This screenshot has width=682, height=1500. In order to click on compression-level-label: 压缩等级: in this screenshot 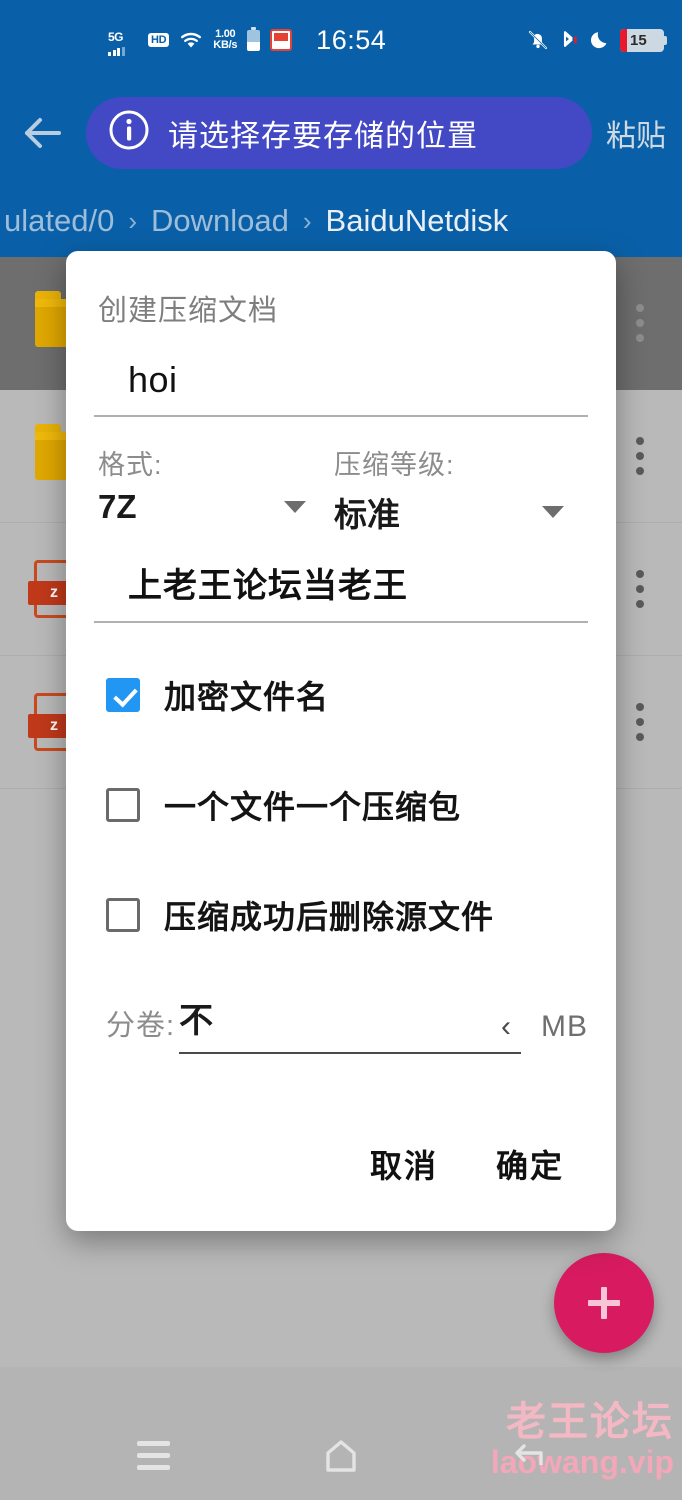, I will do `click(394, 465)`.